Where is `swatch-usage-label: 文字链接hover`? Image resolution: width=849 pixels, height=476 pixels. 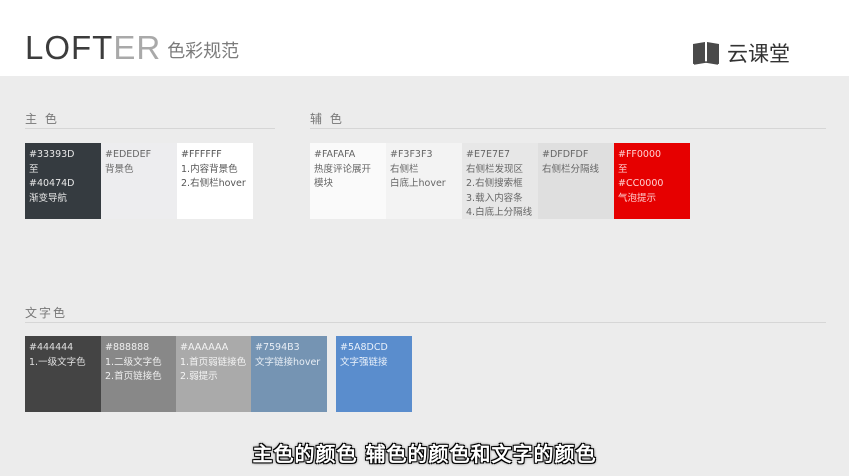 swatch-usage-label: 文字链接hover is located at coordinates (288, 362).